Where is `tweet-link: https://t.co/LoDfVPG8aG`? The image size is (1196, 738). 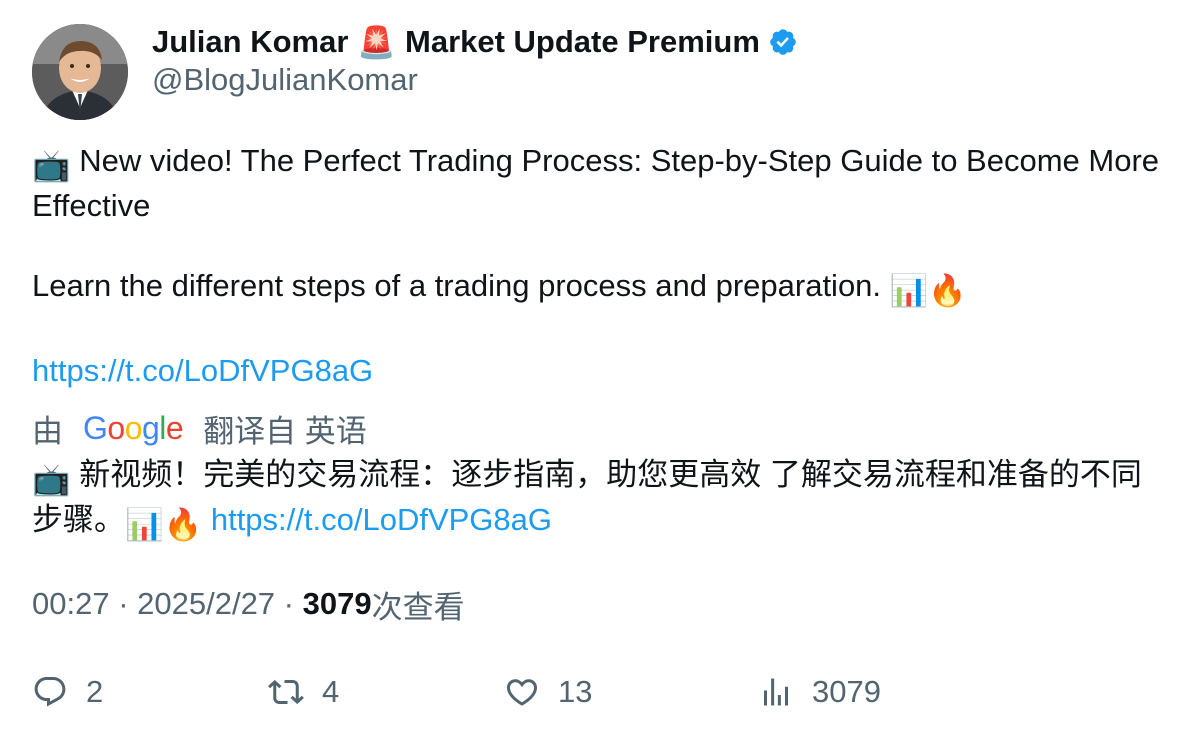
tweet-link: https://t.co/LoDfVPG8aG is located at coordinates (202, 370).